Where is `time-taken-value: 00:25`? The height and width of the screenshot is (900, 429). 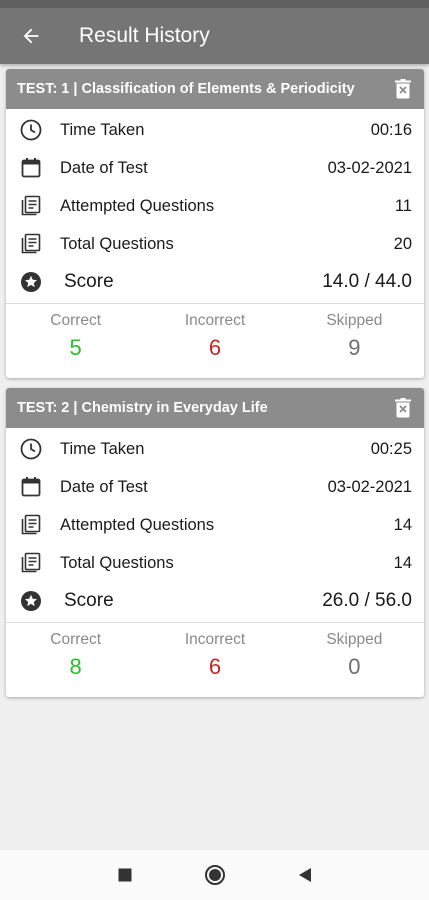 time-taken-value: 00:25 is located at coordinates (391, 448).